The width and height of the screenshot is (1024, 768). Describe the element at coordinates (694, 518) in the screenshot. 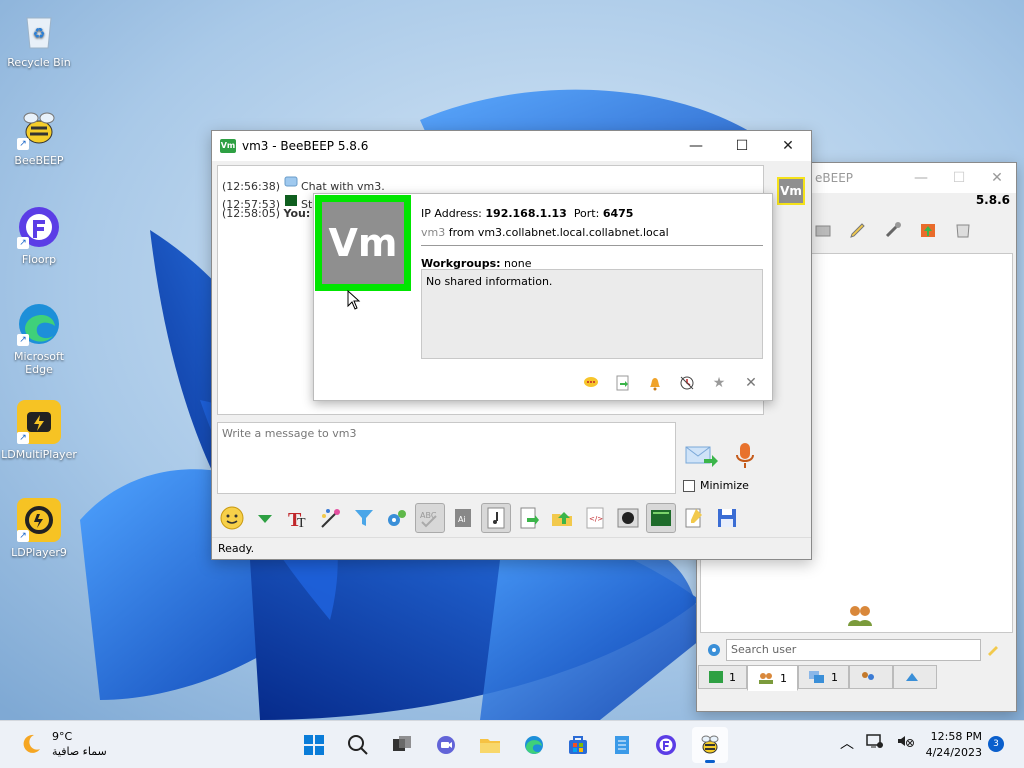

I see `notes-icon` at that location.